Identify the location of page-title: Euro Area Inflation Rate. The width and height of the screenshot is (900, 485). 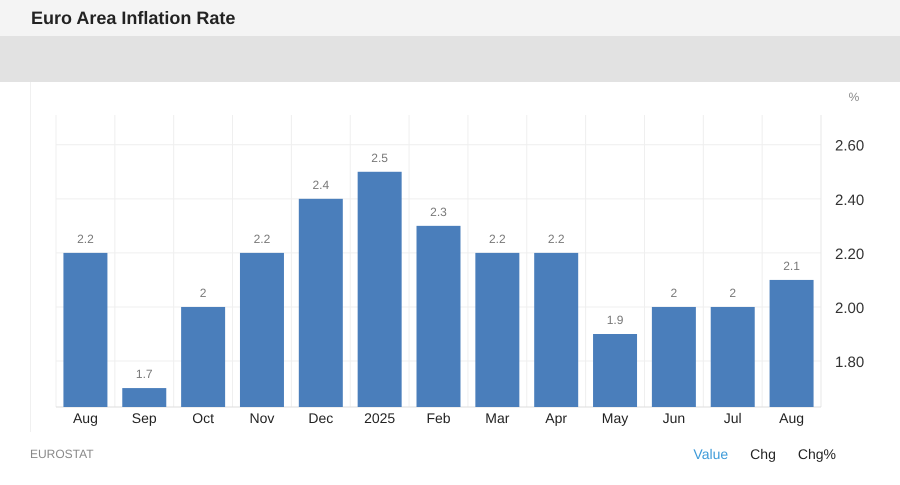
(133, 18).